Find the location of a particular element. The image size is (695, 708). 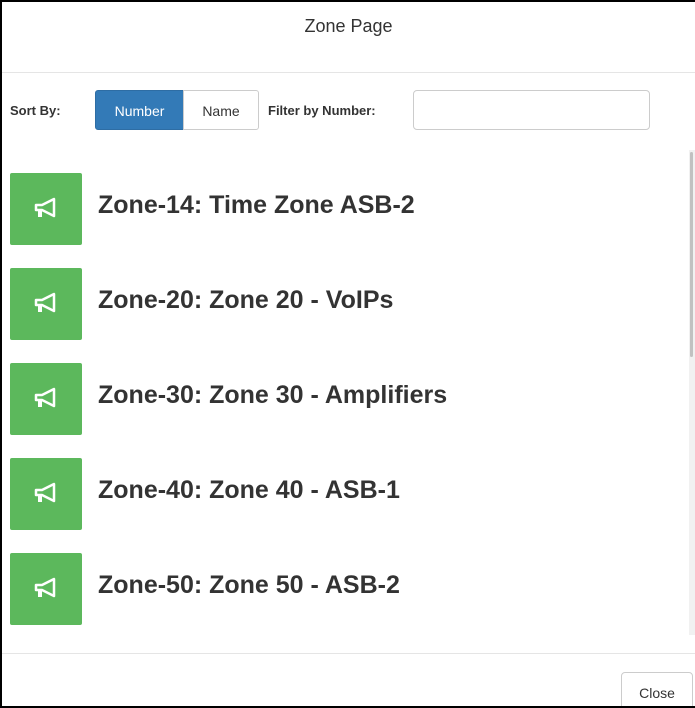

modal-title: Zone Page is located at coordinates (348, 26).